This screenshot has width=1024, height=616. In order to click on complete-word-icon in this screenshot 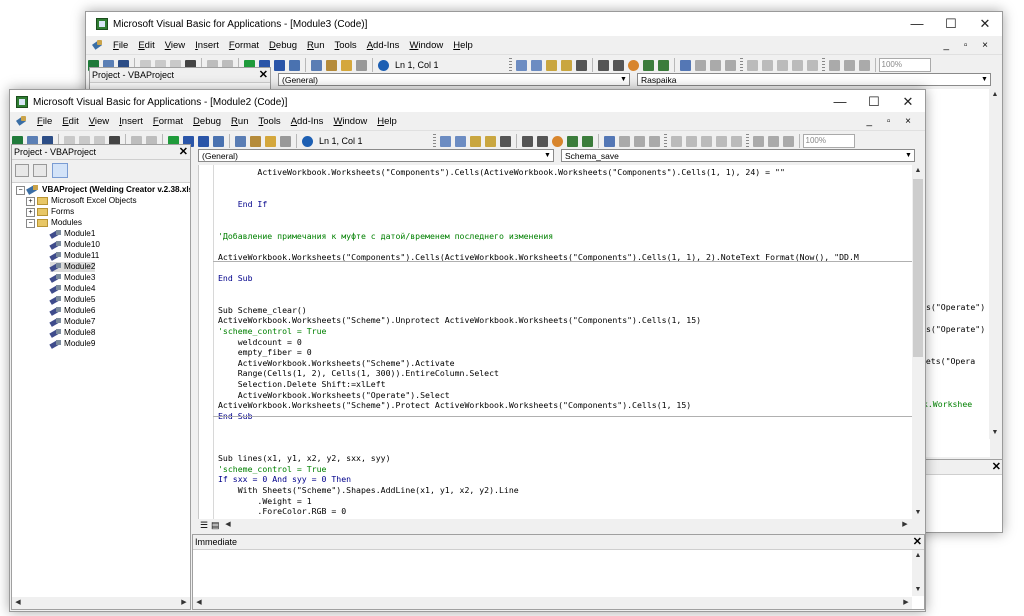, I will do `click(505, 141)`.